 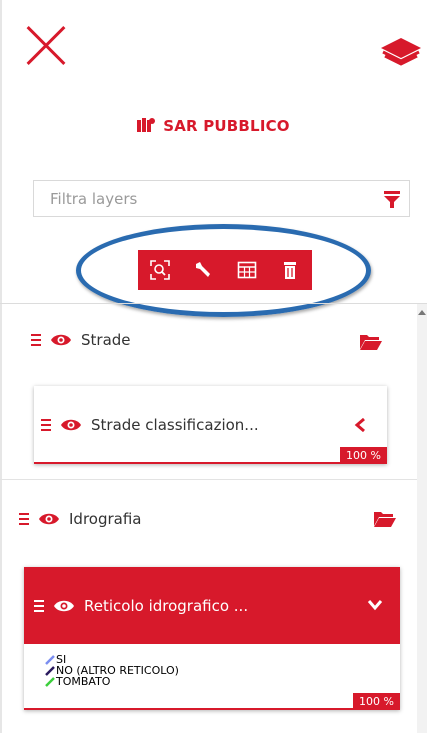 I want to click on group-label: Idrografia, so click(x=105, y=519).